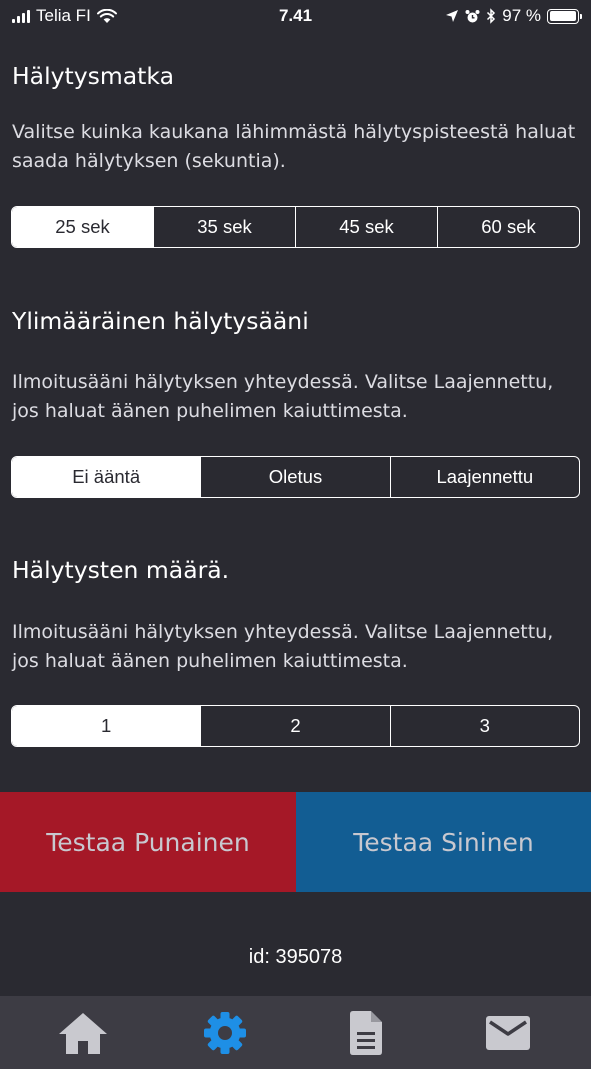 This screenshot has height=1069, width=591. I want to click on home-icon, so click(82, 1033).